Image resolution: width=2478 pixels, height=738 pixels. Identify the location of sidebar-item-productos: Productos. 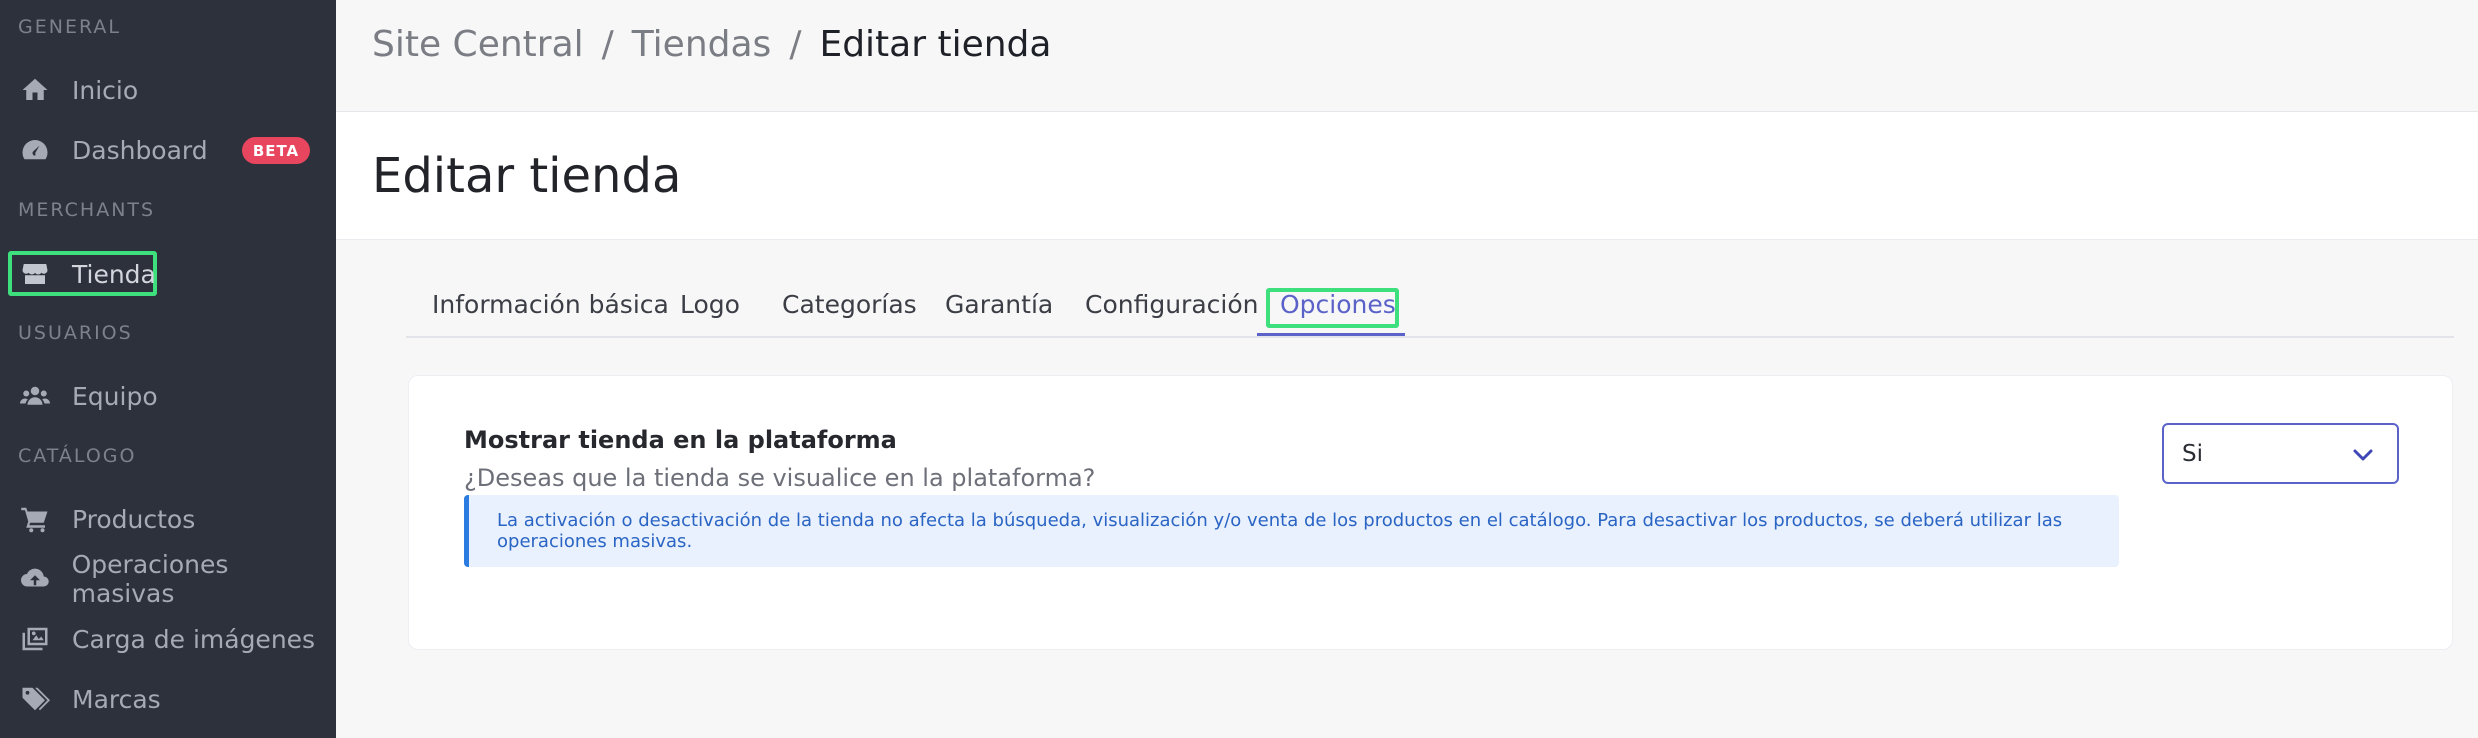
(106, 519).